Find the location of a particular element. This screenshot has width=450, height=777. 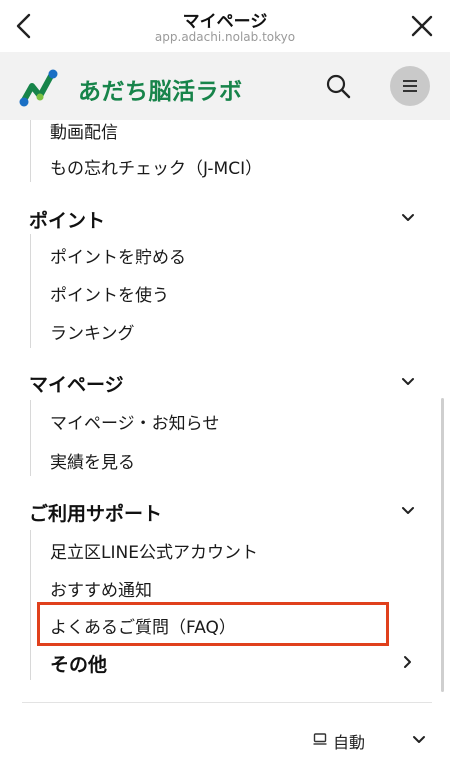

scrollbar is located at coordinates (442, 545).